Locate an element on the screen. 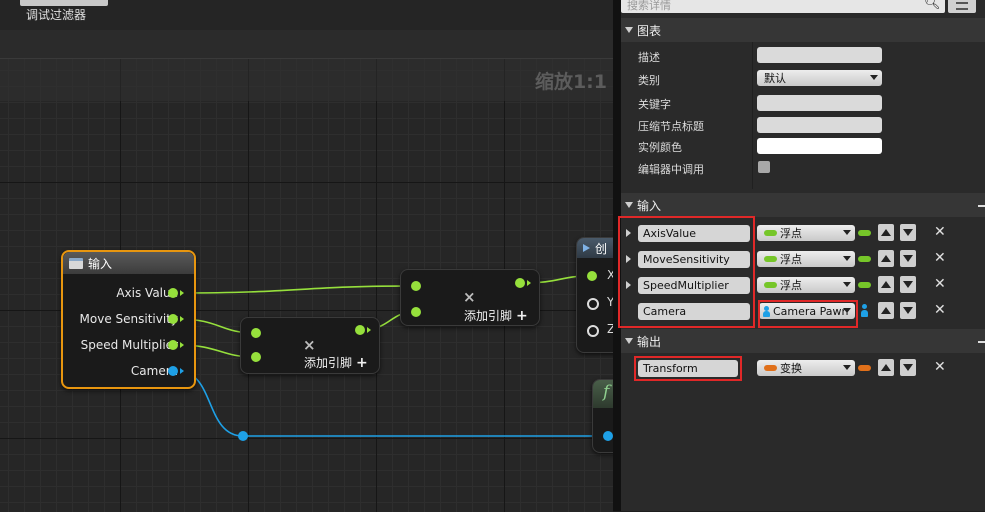 The image size is (985, 512). axis-value-arrow-icon is located at coordinates (182, 293).